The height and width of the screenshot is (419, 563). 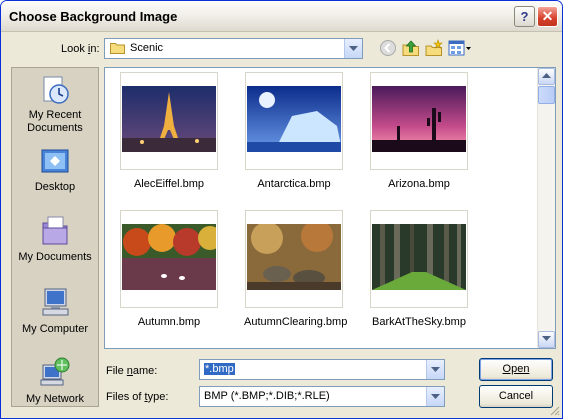 I want to click on files-of-type-dropdown-button, so click(x=435, y=396).